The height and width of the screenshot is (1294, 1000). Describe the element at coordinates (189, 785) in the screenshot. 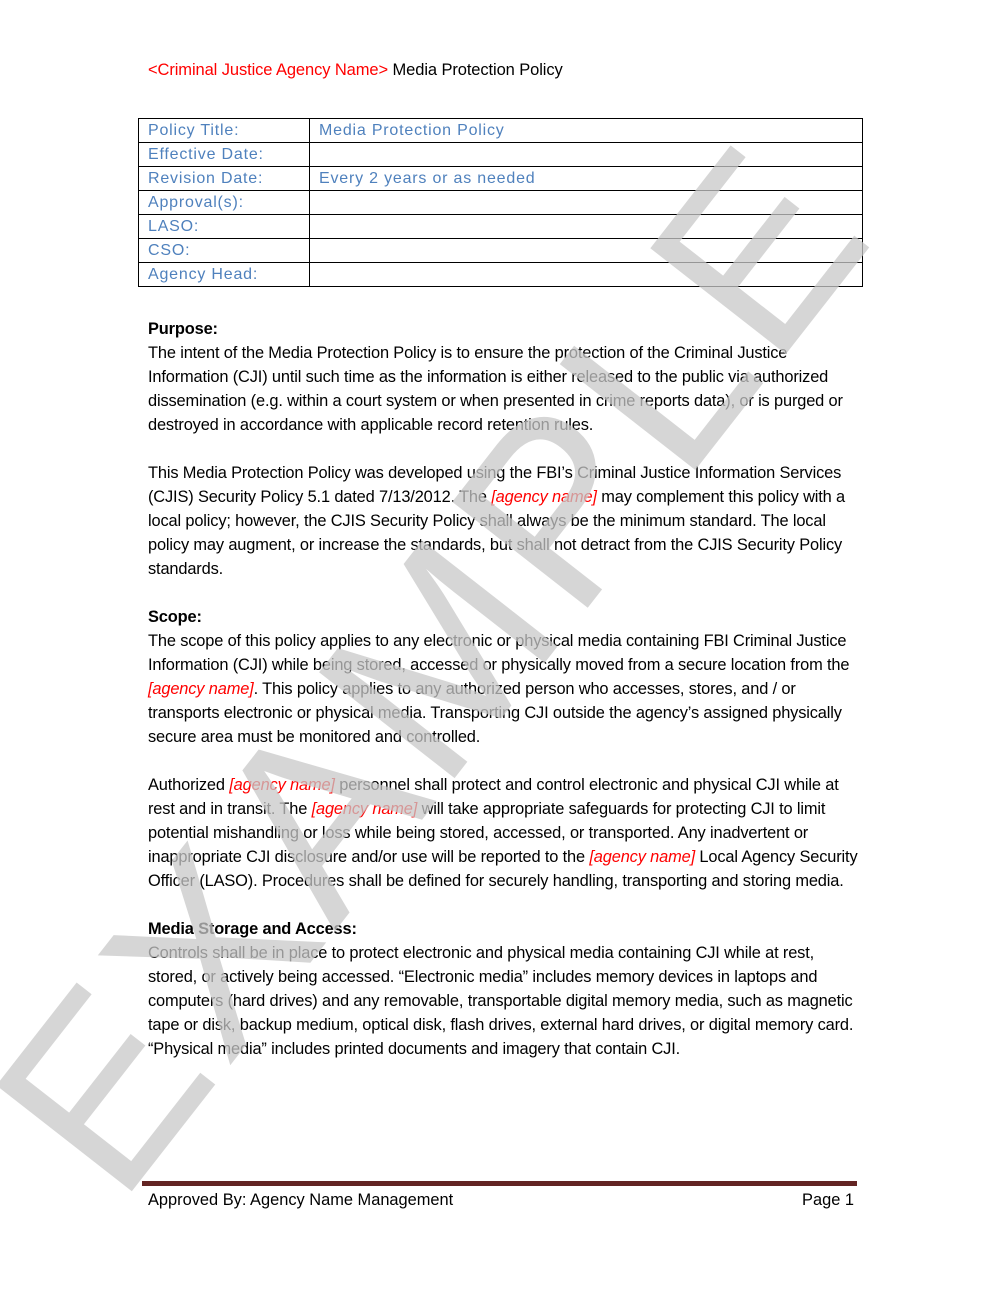

I see `text-run: Authorized` at that location.